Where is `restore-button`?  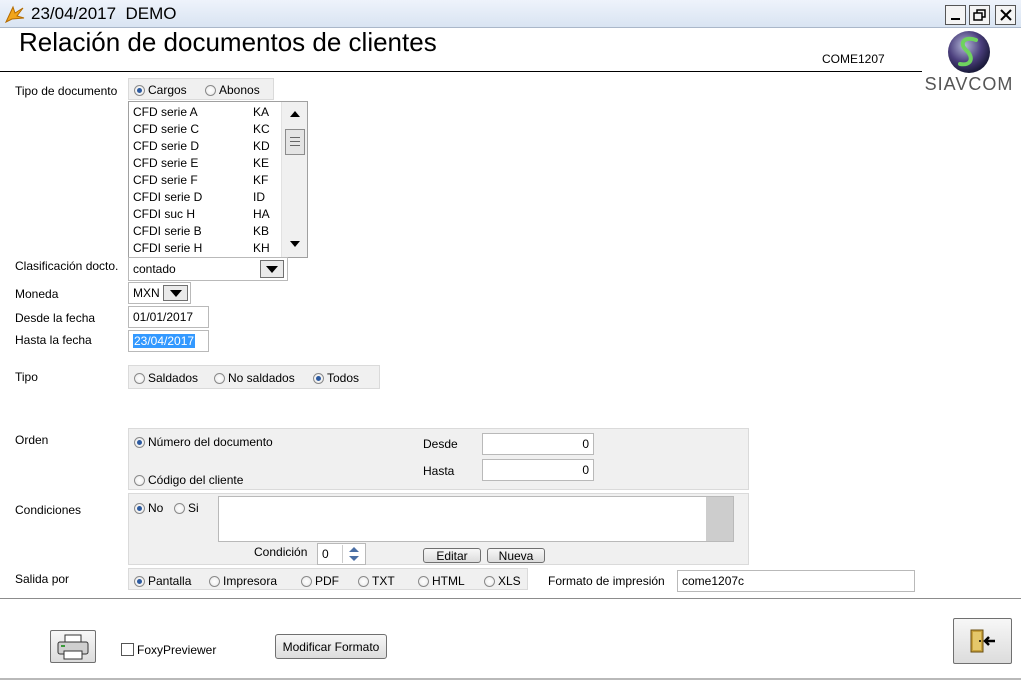 restore-button is located at coordinates (979, 15).